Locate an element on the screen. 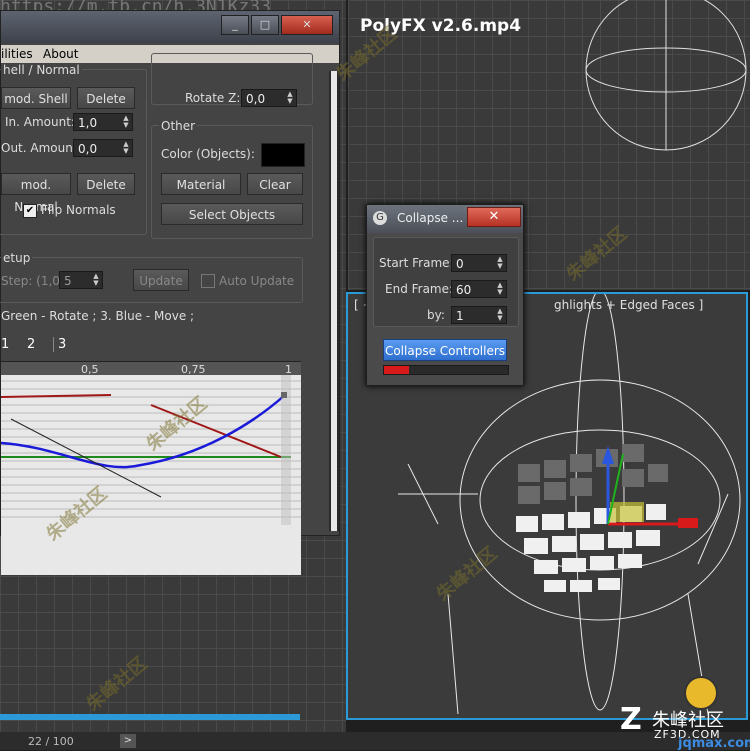  flip-normals-label: Flip Normals is located at coordinates (78, 210).